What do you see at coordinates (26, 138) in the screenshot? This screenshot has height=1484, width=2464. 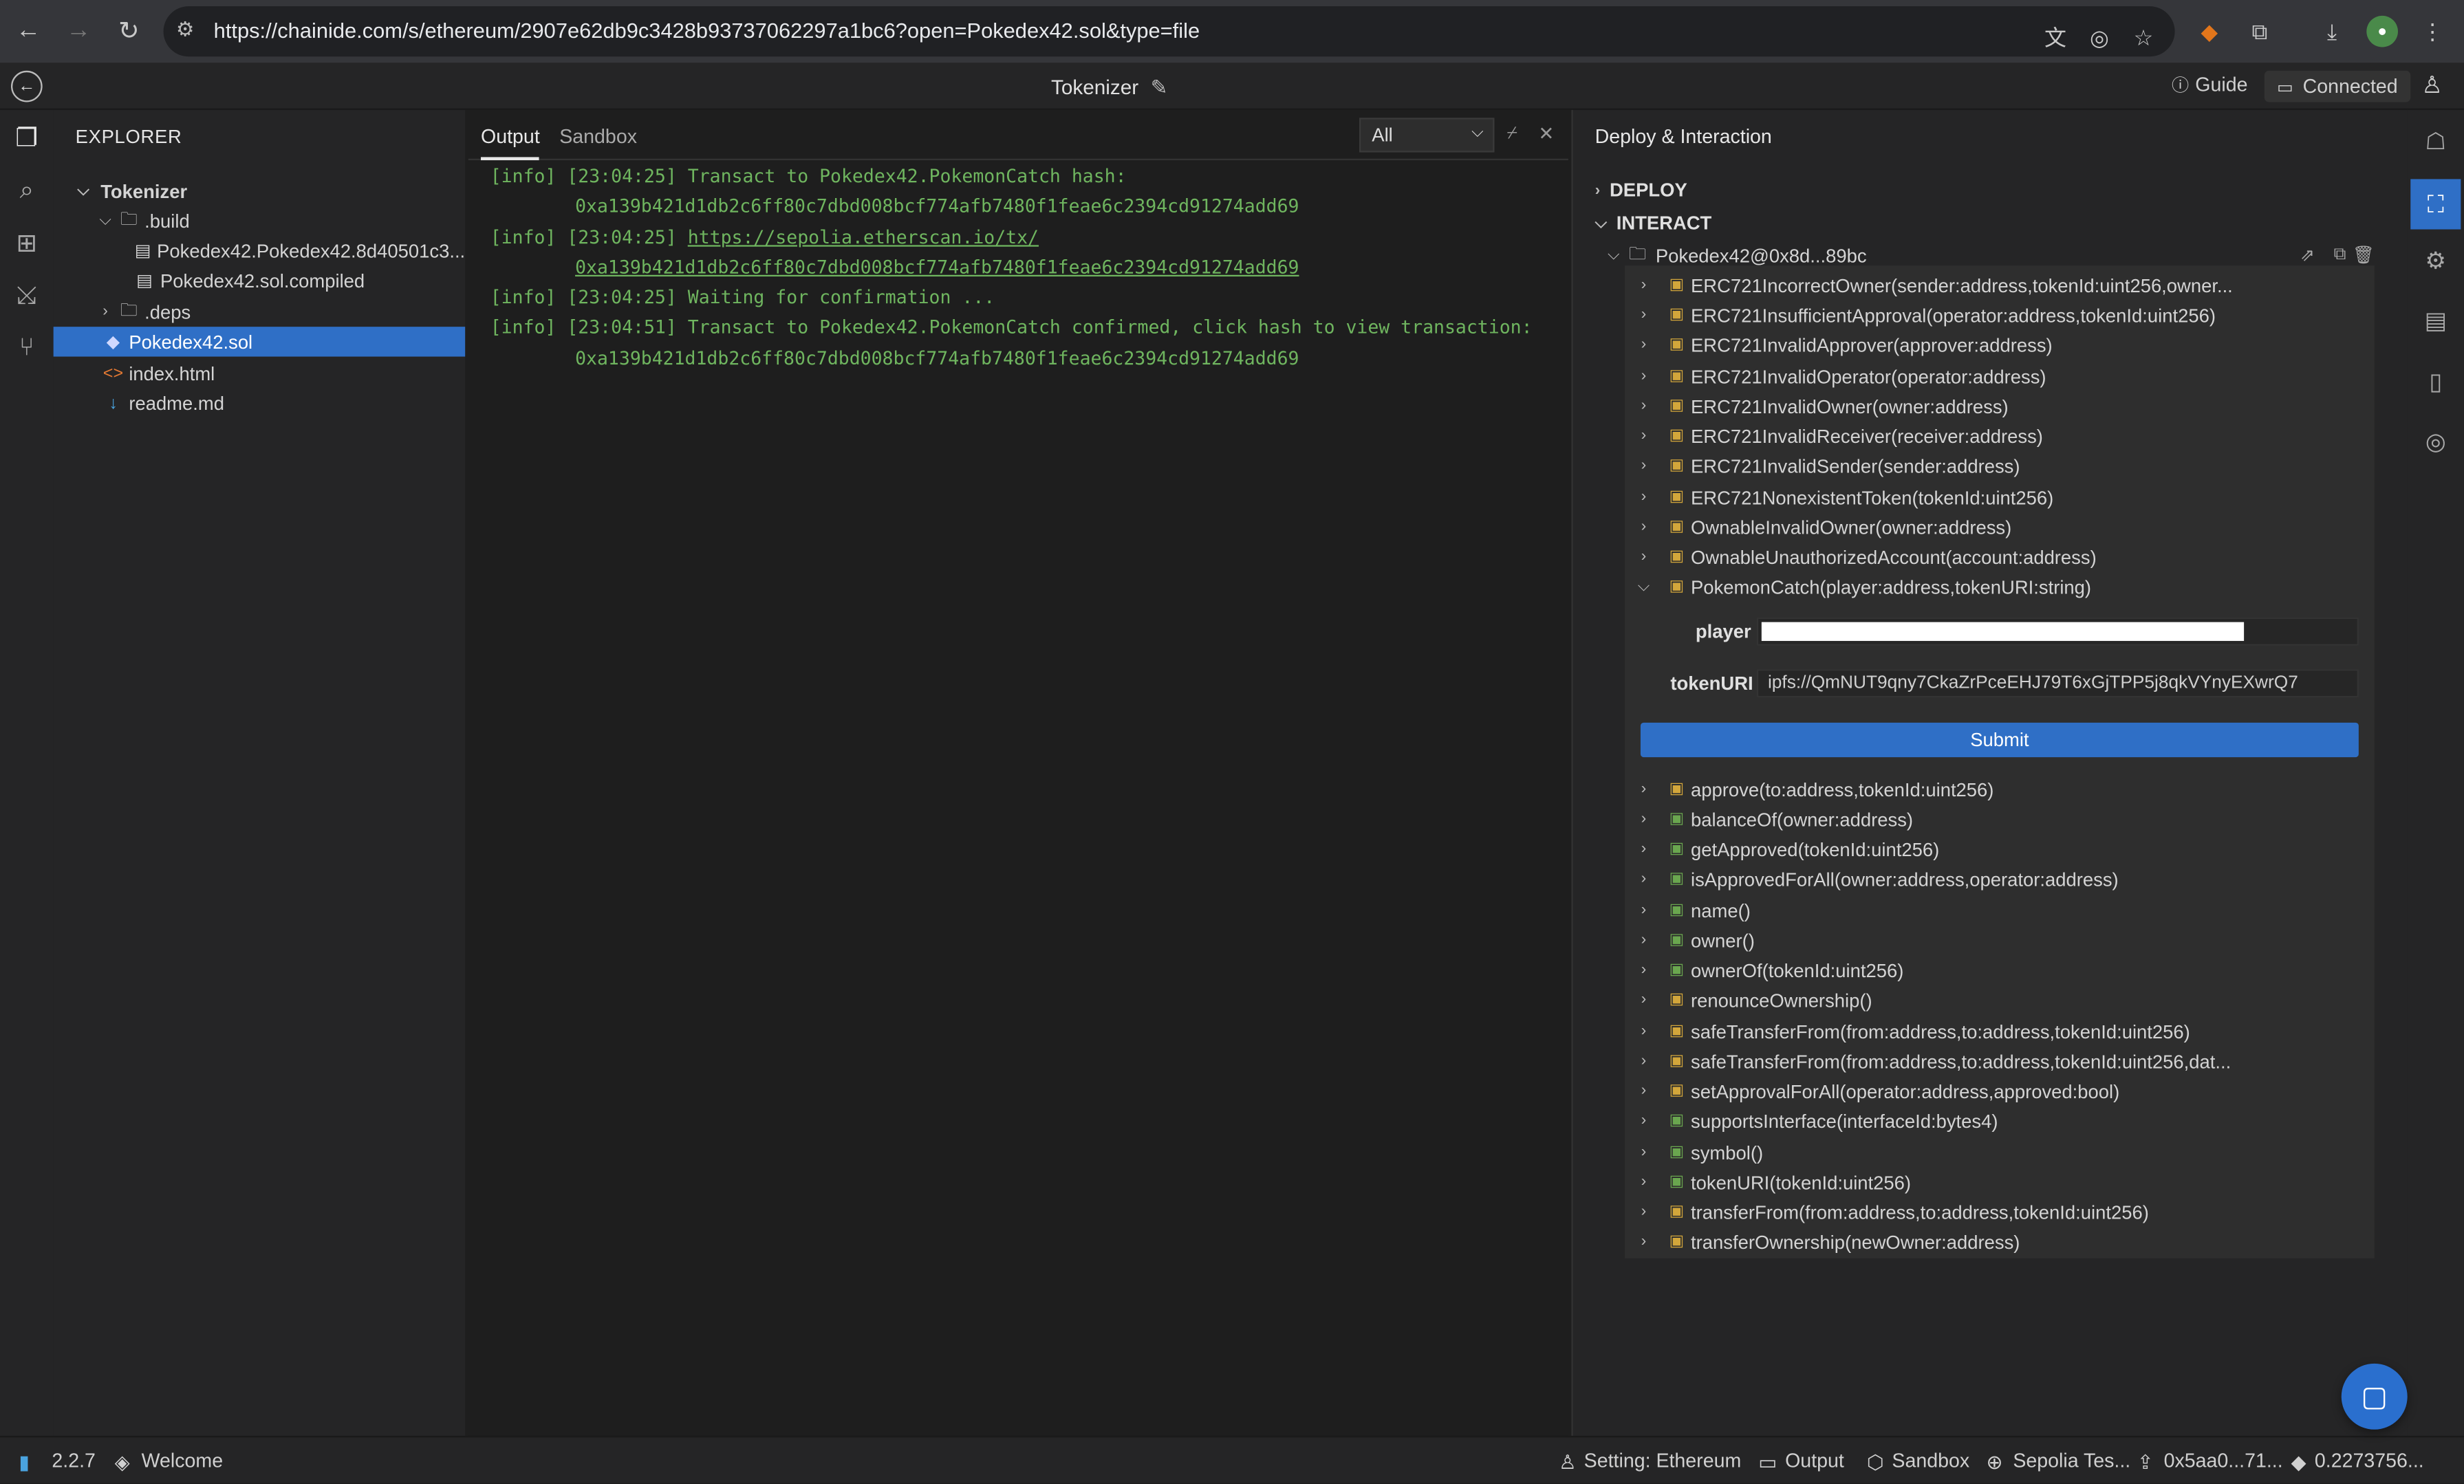 I see `files-icon: ❐` at bounding box center [26, 138].